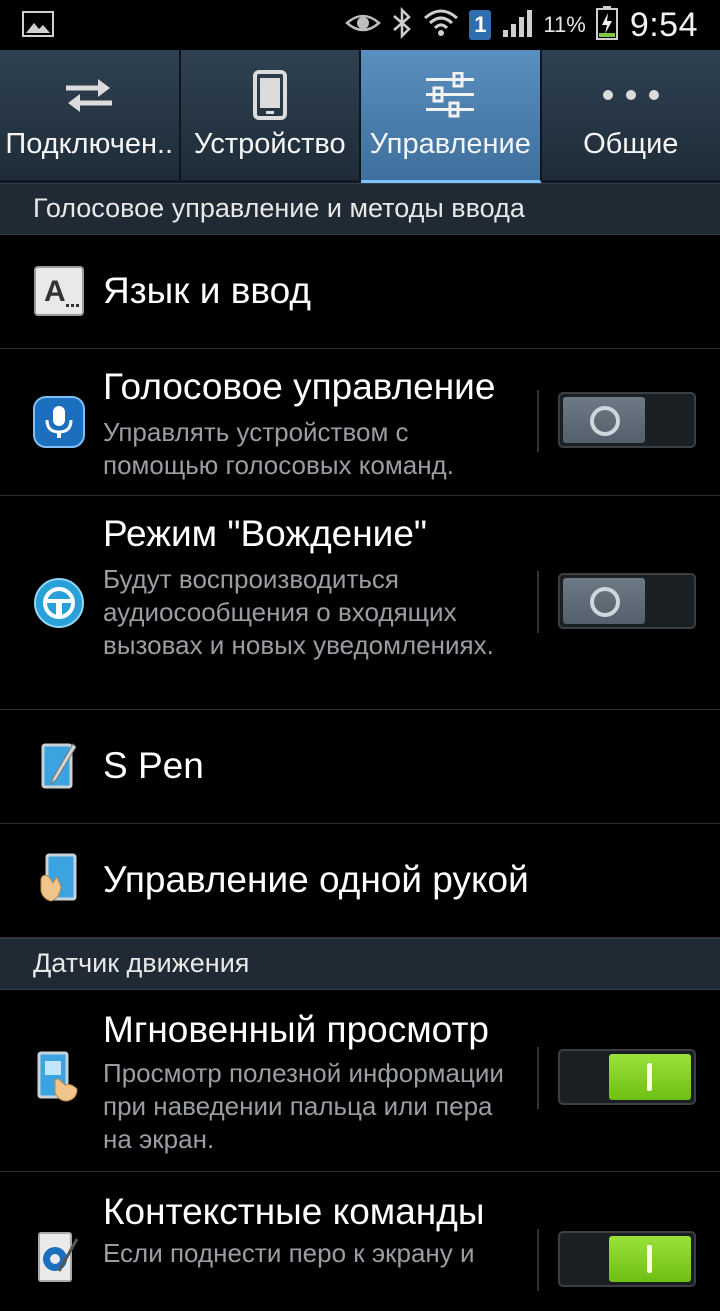 The width and height of the screenshot is (720, 1311). Describe the element at coordinates (363, 25) in the screenshot. I see `smart-stay-eye-icon` at that location.